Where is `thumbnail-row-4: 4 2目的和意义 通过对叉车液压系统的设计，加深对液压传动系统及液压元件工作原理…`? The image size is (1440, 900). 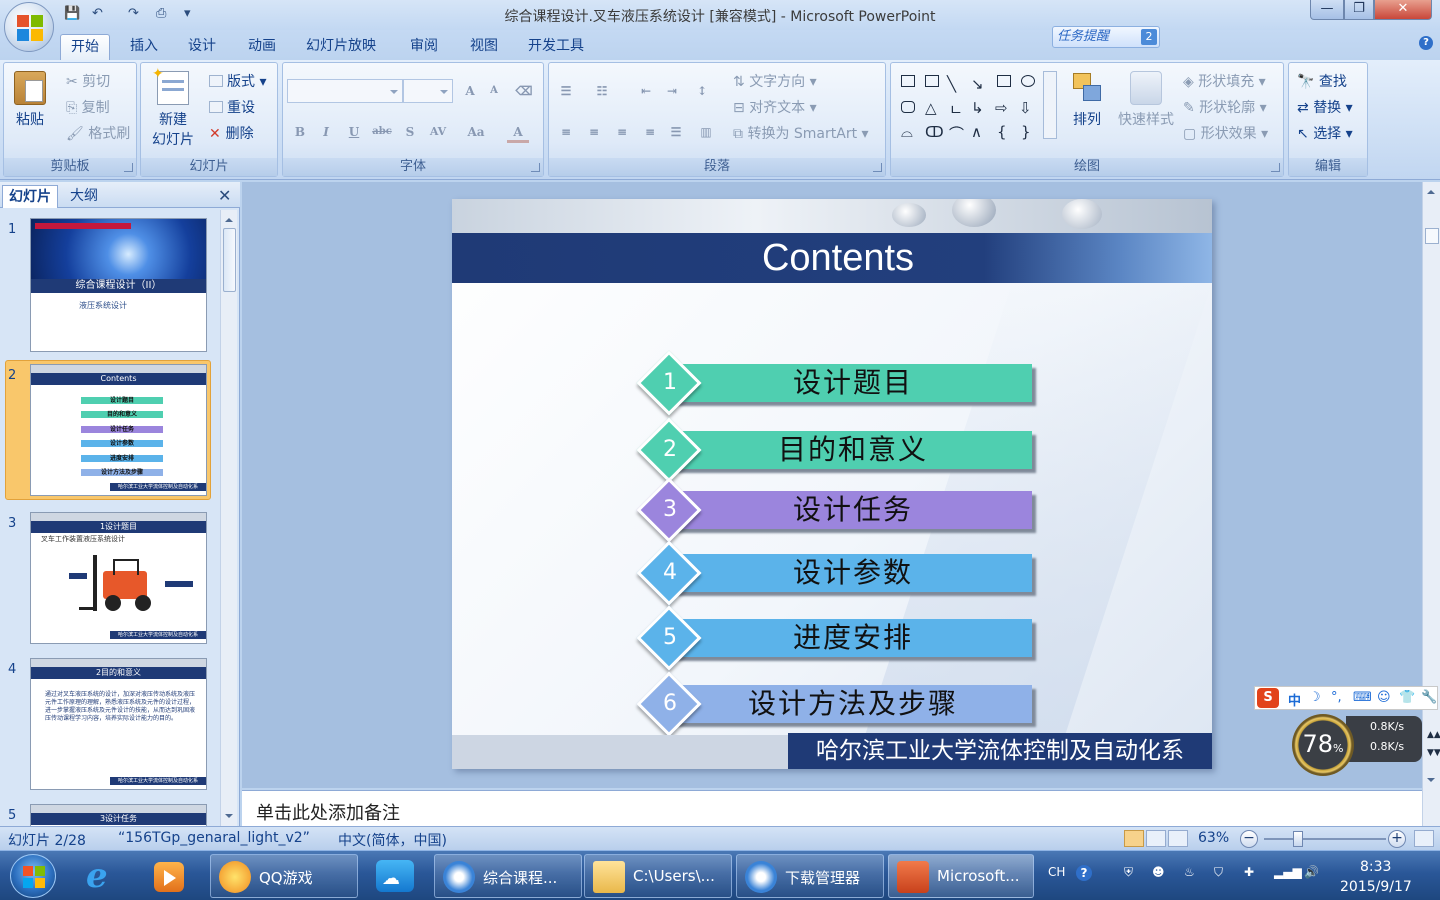
thumbnail-row-4: 4 2目的和意义 通过对叉车液压系统的设计，加深对液压传动系统及液压元件工作原理… is located at coordinates (110, 724).